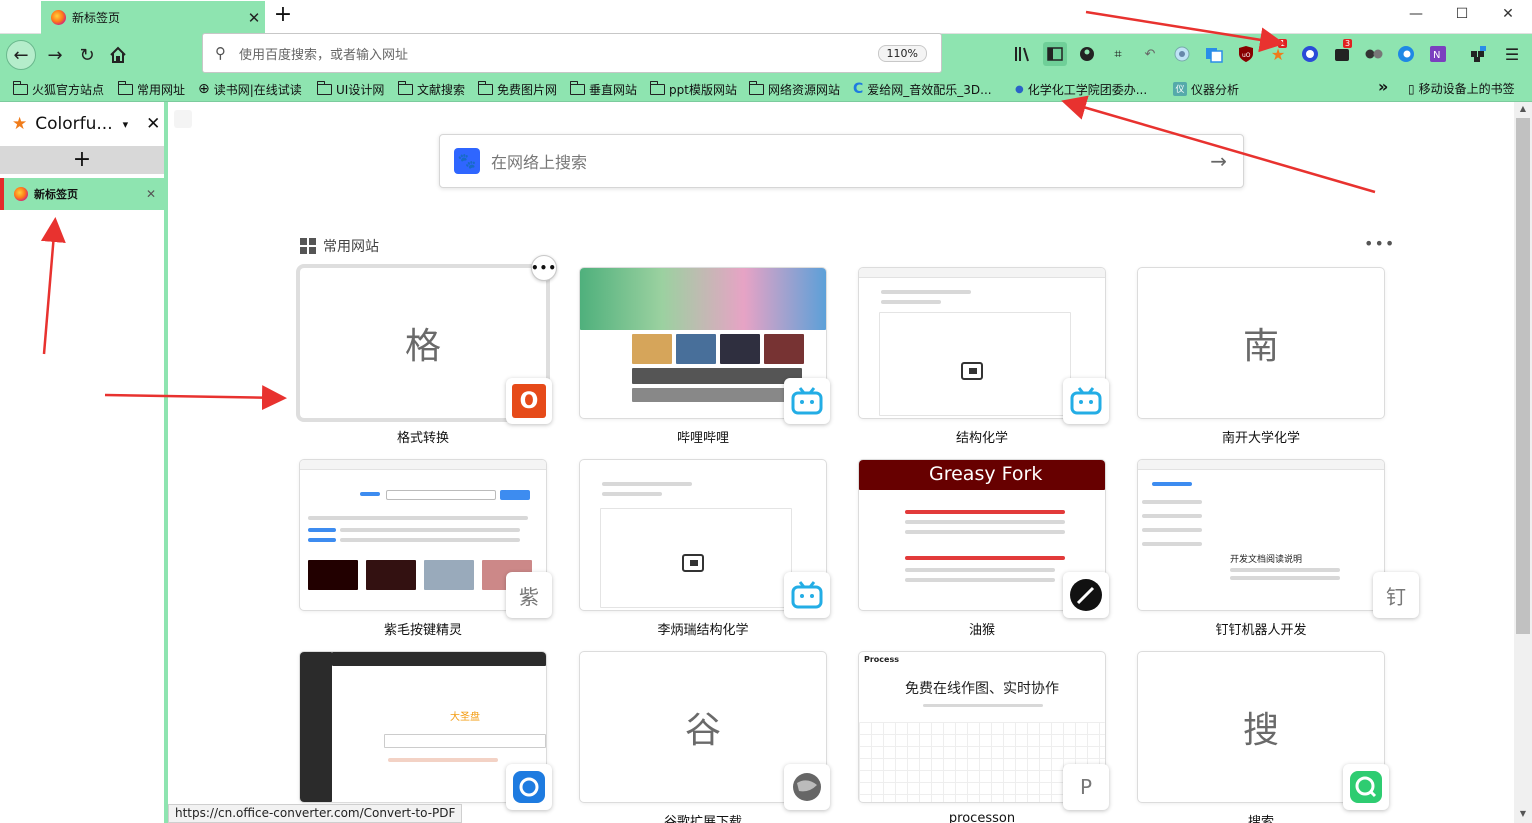  What do you see at coordinates (350, 89) in the screenshot?
I see `bookmark-item: UI设计网` at bounding box center [350, 89].